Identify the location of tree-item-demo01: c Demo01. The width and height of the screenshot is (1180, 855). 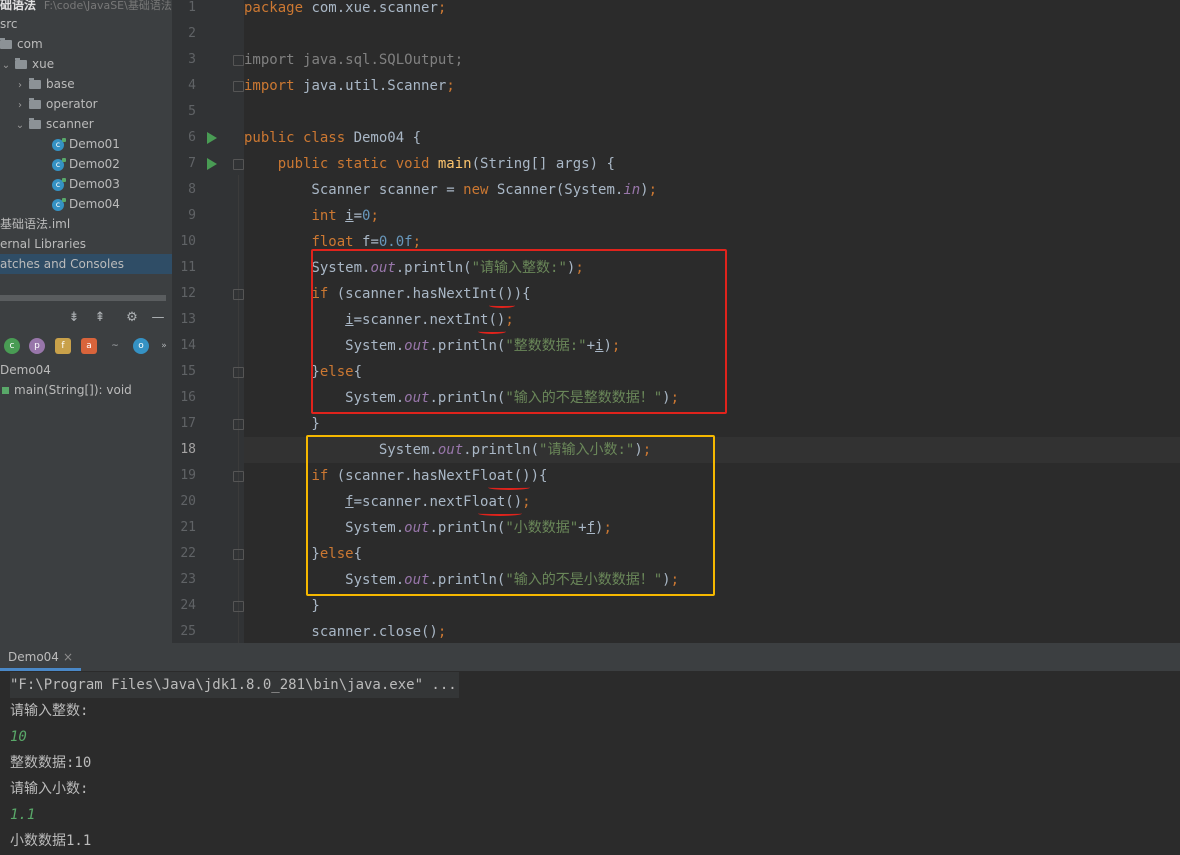
(86, 144).